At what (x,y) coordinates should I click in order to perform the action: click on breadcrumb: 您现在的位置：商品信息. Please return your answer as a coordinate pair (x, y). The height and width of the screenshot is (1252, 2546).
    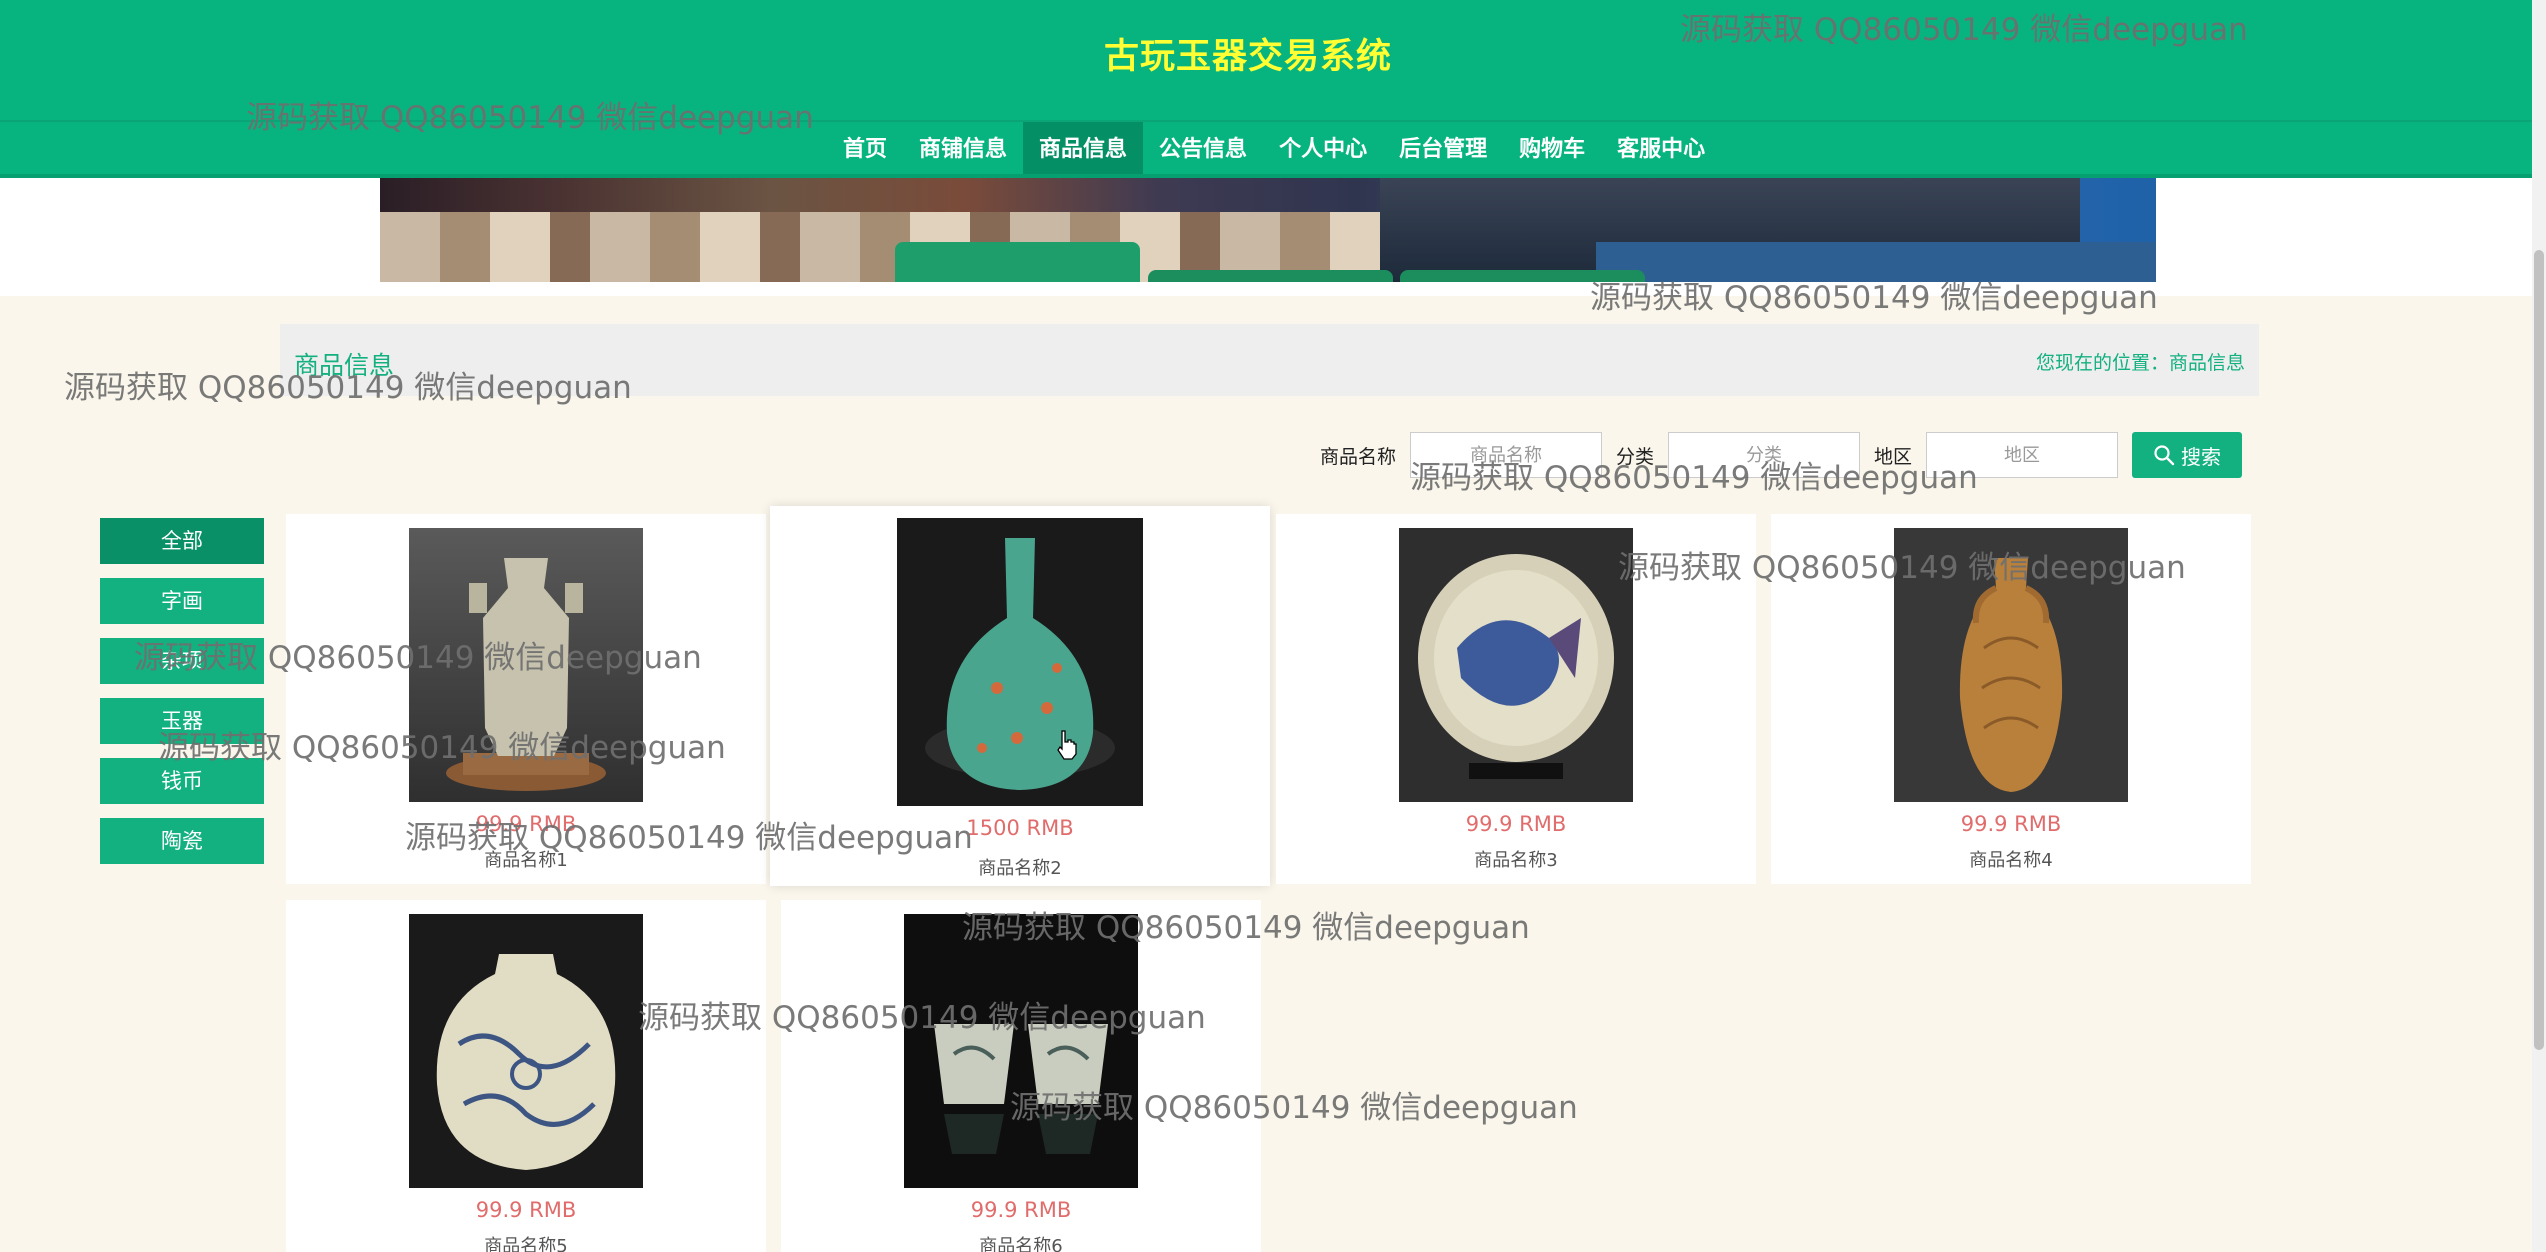
    Looking at the image, I should click on (2140, 363).